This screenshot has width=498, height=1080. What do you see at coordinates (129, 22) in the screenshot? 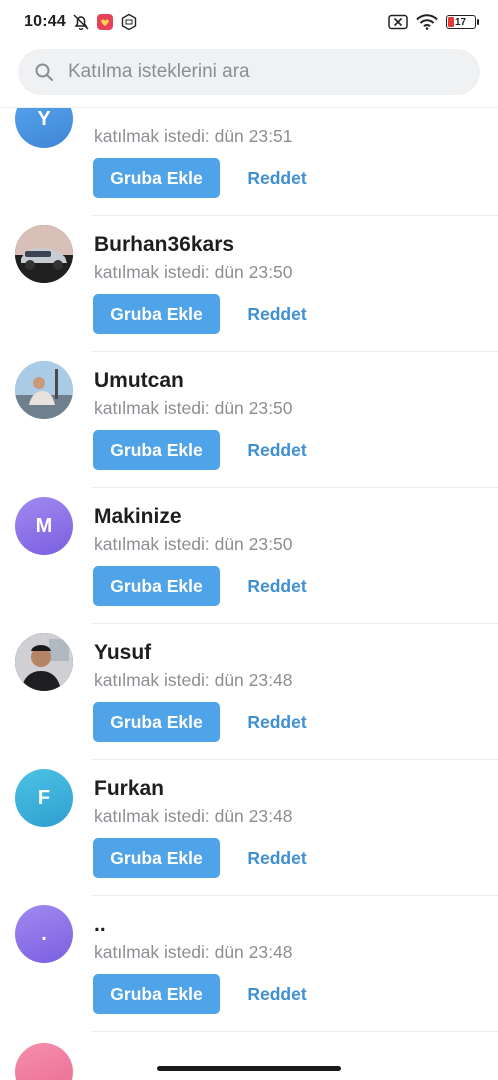
I see `ai-chip-icon` at bounding box center [129, 22].